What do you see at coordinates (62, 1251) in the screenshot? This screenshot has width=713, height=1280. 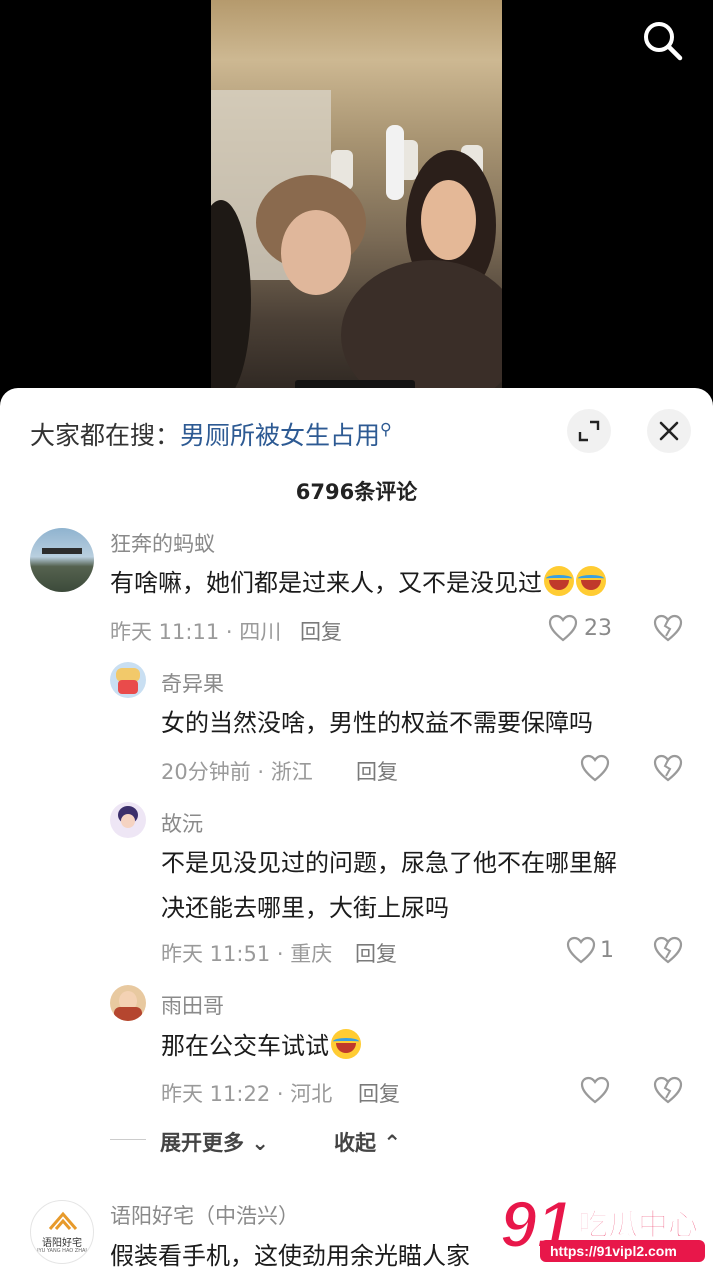 I see `avatar-logo-subtext: IYU YANG HAO ZHAI` at bounding box center [62, 1251].